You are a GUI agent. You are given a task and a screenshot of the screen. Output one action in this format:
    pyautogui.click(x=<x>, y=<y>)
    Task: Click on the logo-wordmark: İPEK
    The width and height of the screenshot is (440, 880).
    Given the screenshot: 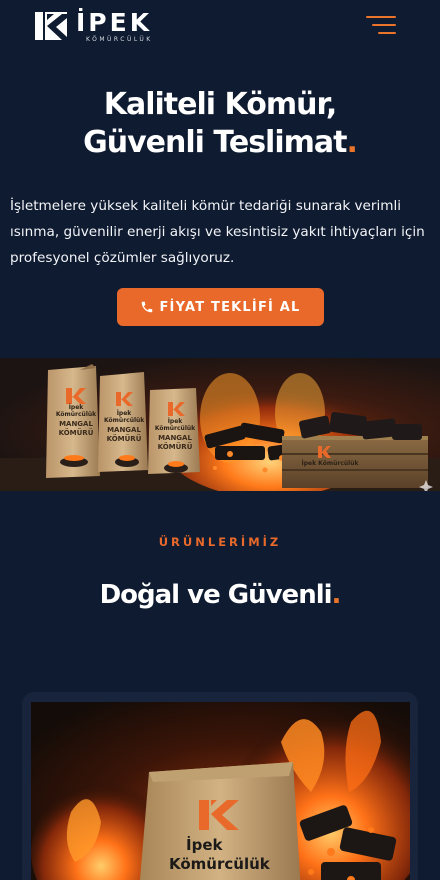 What is the action you would take?
    pyautogui.click(x=114, y=22)
    